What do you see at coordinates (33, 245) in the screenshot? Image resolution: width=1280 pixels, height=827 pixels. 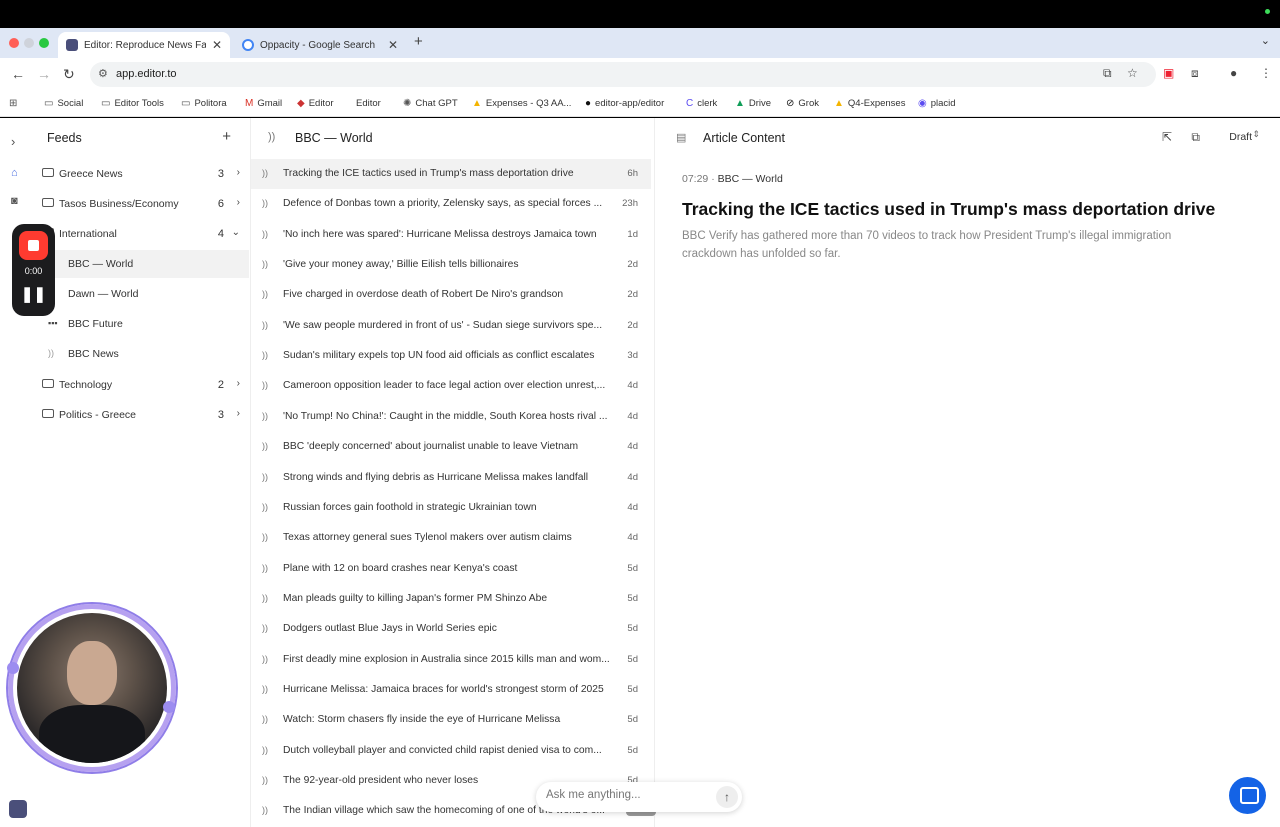 I see `stop-recording-button` at bounding box center [33, 245].